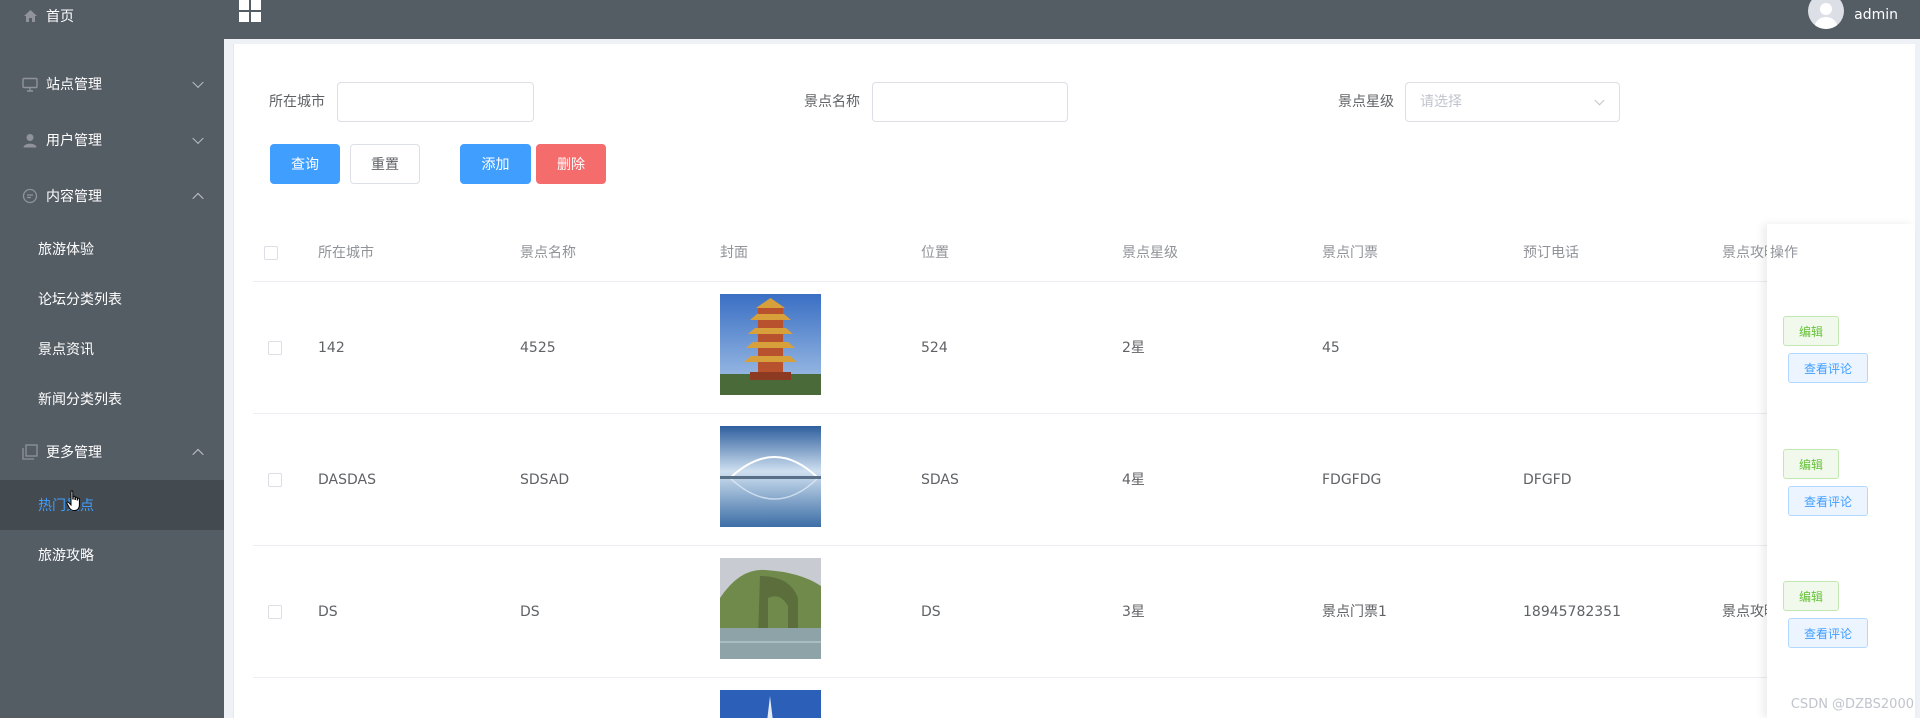 The width and height of the screenshot is (1920, 718). What do you see at coordinates (112, 16) in the screenshot?
I see `menu-item-home: 首页` at bounding box center [112, 16].